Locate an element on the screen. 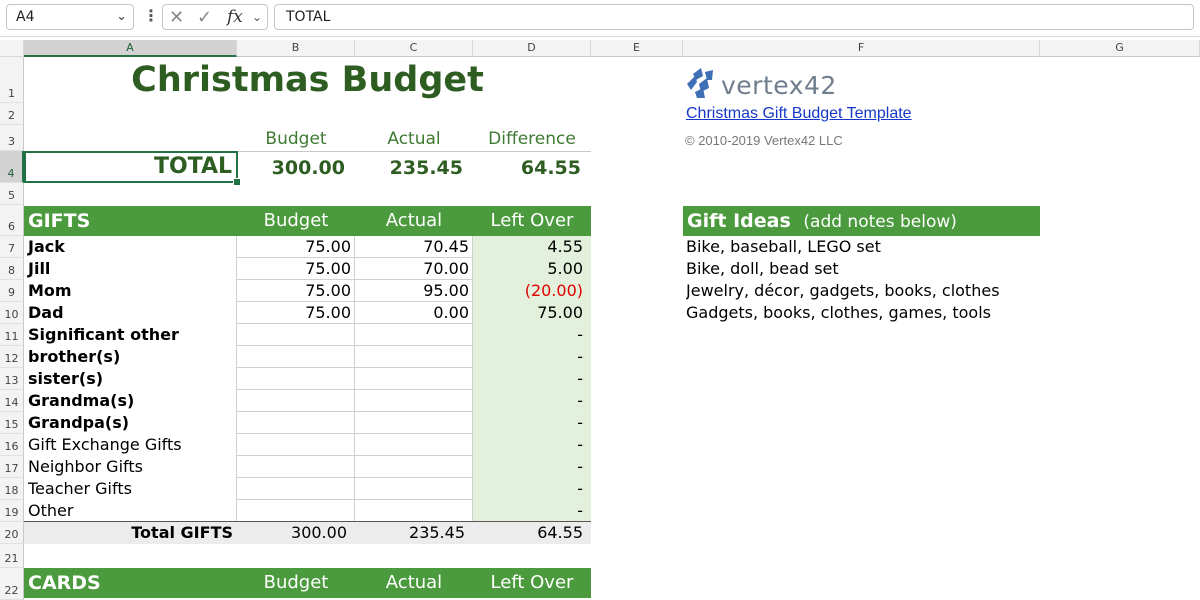  formula-input: TOTAL is located at coordinates (734, 17).